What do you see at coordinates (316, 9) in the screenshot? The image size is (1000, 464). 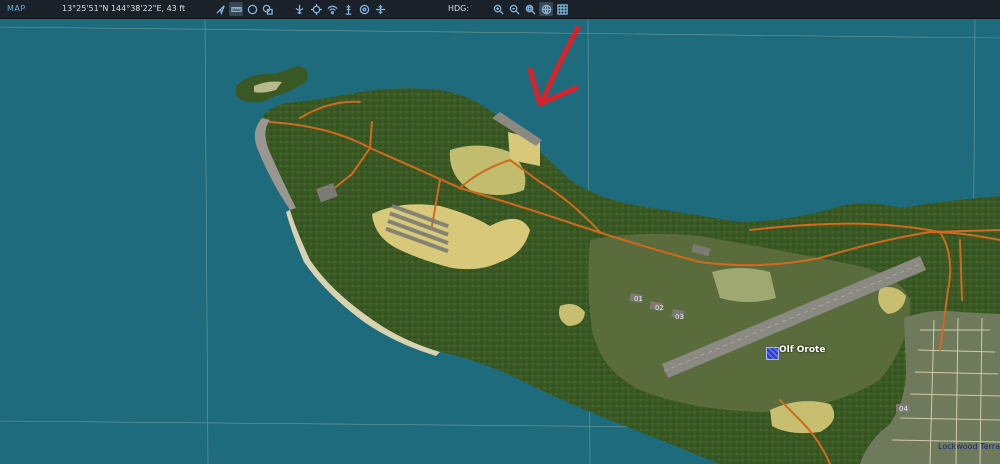 I see `crosshair-icon` at bounding box center [316, 9].